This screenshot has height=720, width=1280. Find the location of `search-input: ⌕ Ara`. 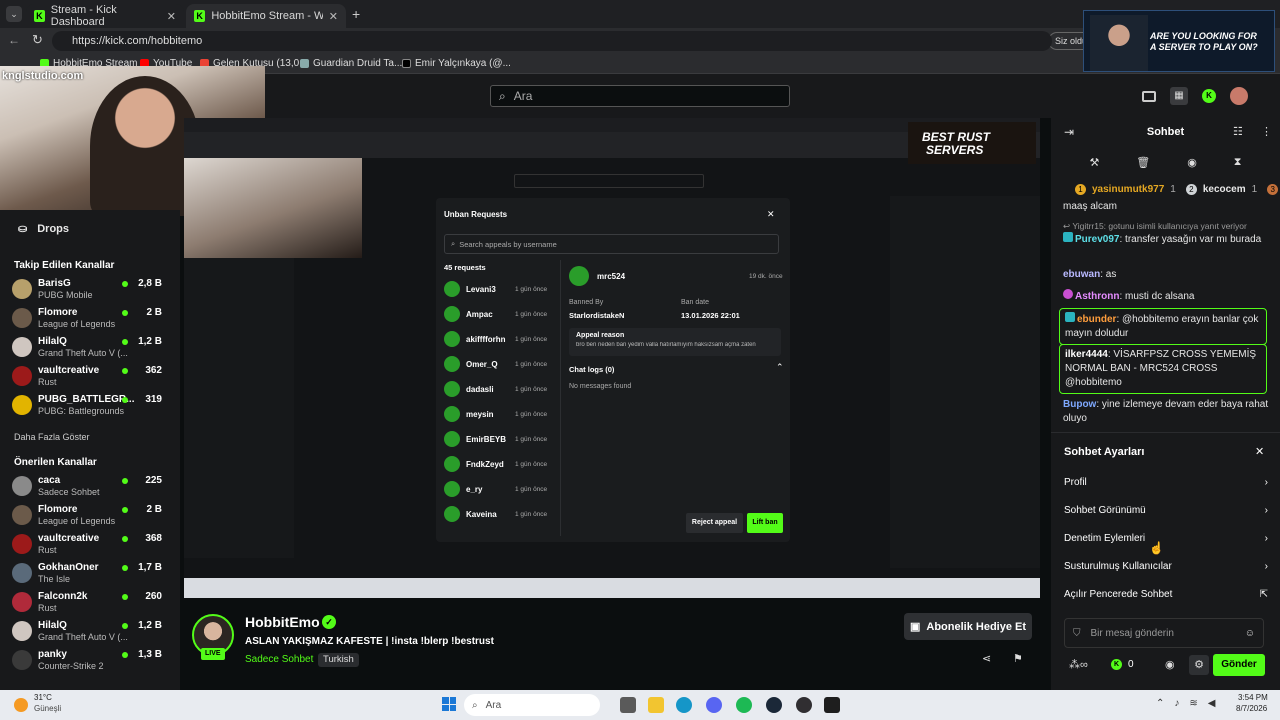

search-input: ⌕ Ara is located at coordinates (640, 96).